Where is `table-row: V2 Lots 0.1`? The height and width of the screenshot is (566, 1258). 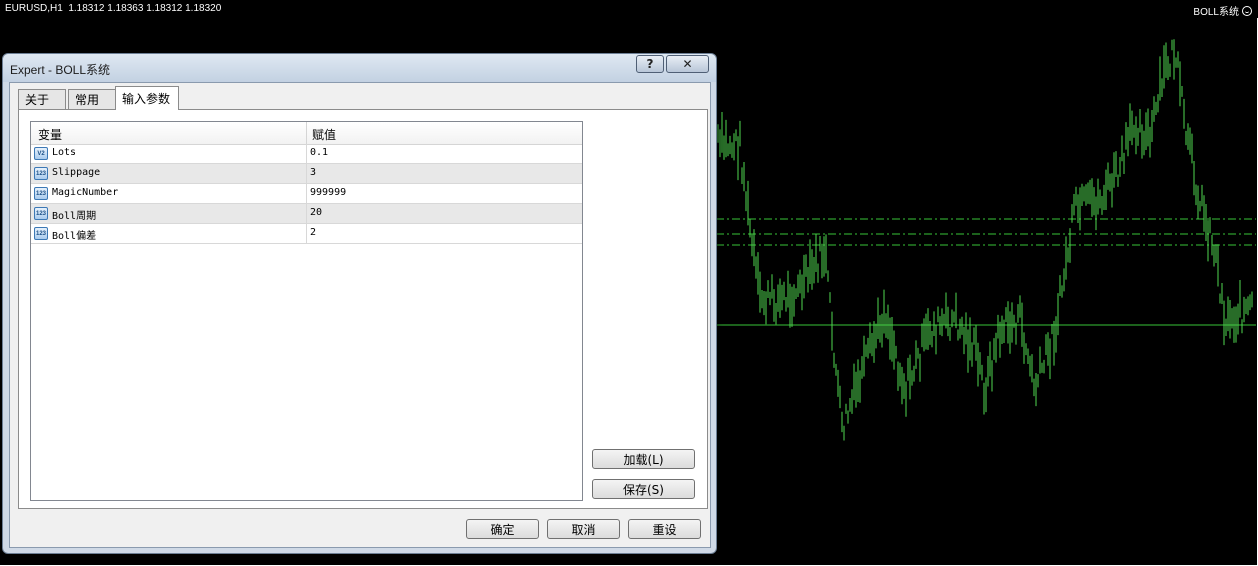
table-row: V2 Lots 0.1 is located at coordinates (306, 154).